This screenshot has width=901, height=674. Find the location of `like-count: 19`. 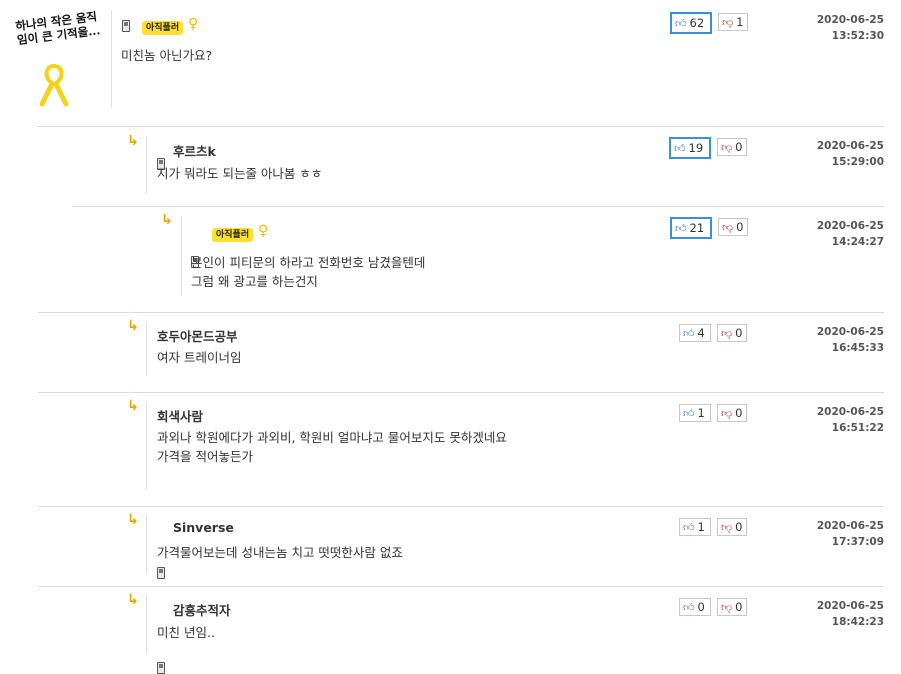

like-count: 19 is located at coordinates (696, 148).